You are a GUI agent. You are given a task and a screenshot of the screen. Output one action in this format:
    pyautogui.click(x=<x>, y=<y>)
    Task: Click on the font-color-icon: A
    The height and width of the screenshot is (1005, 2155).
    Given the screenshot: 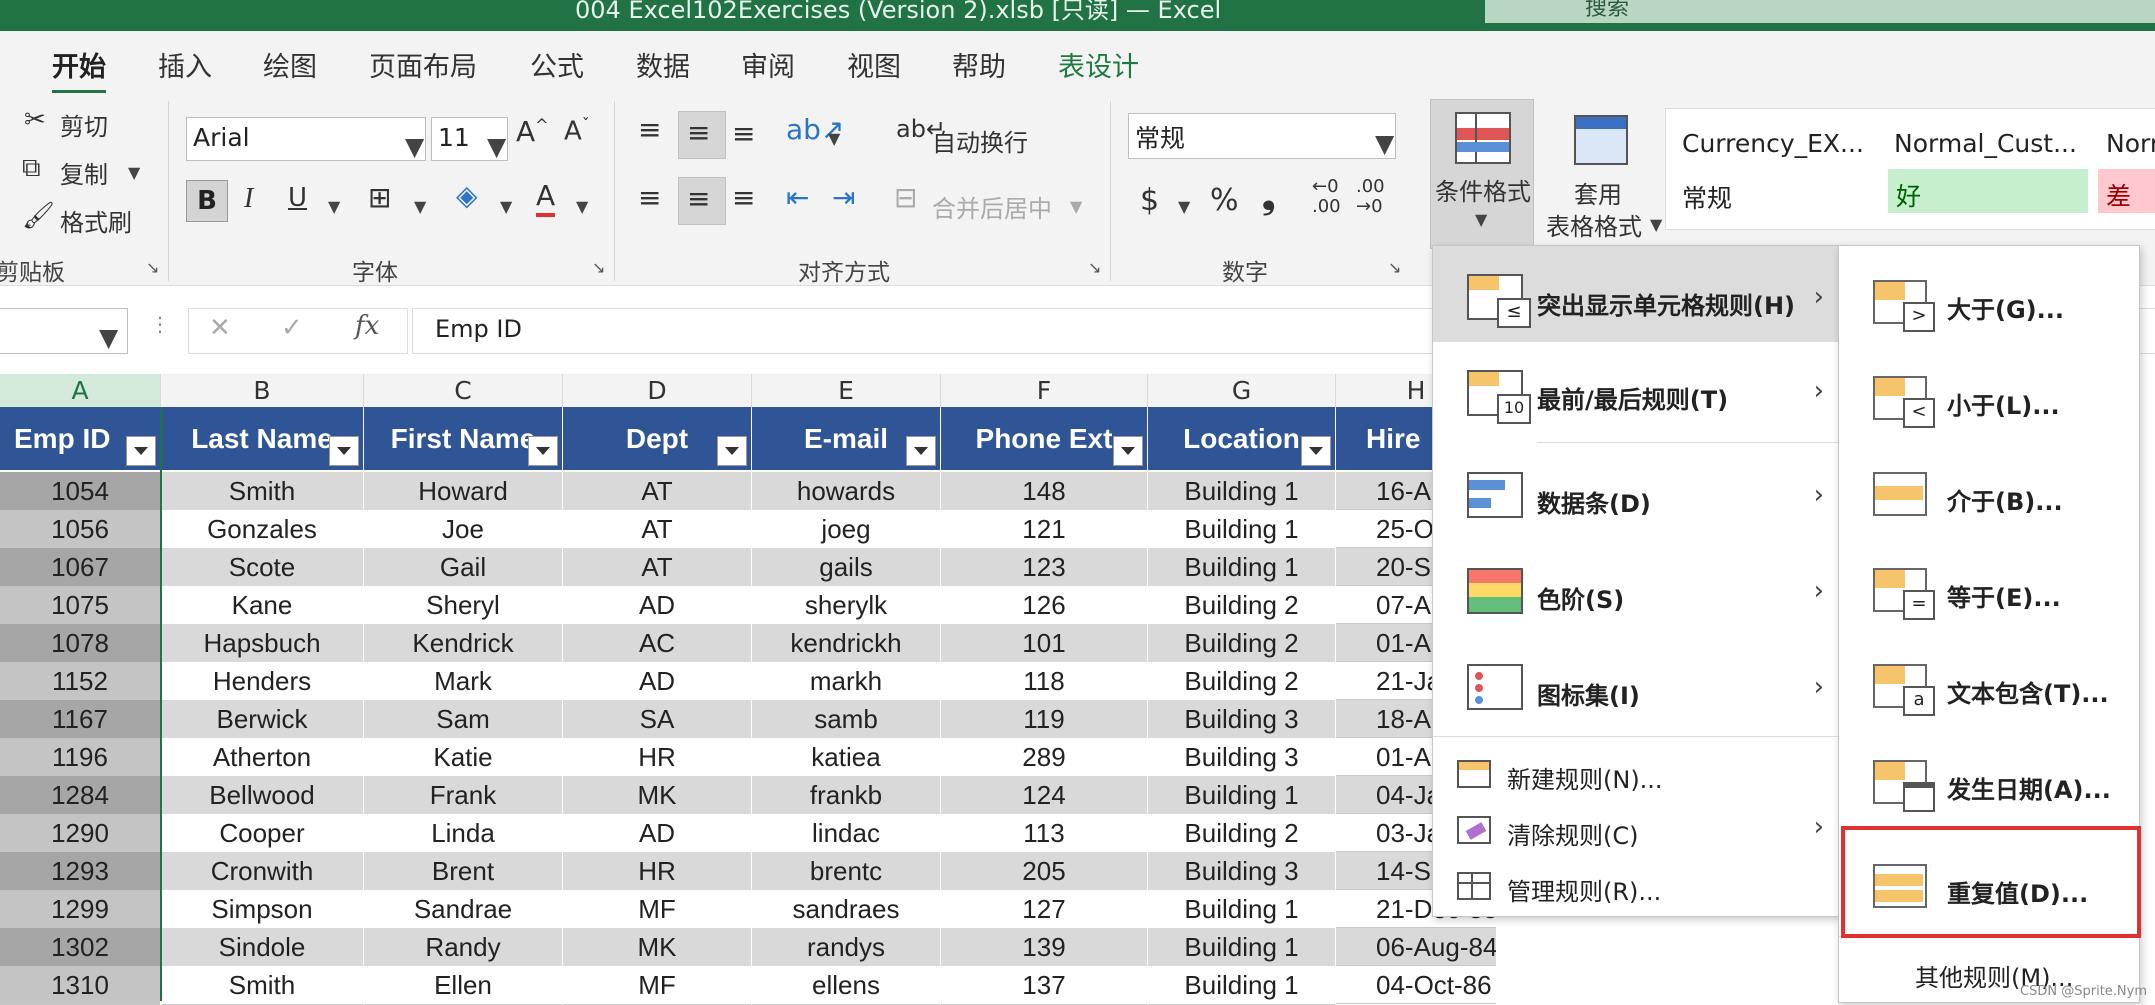 What is the action you would take?
    pyautogui.click(x=546, y=198)
    